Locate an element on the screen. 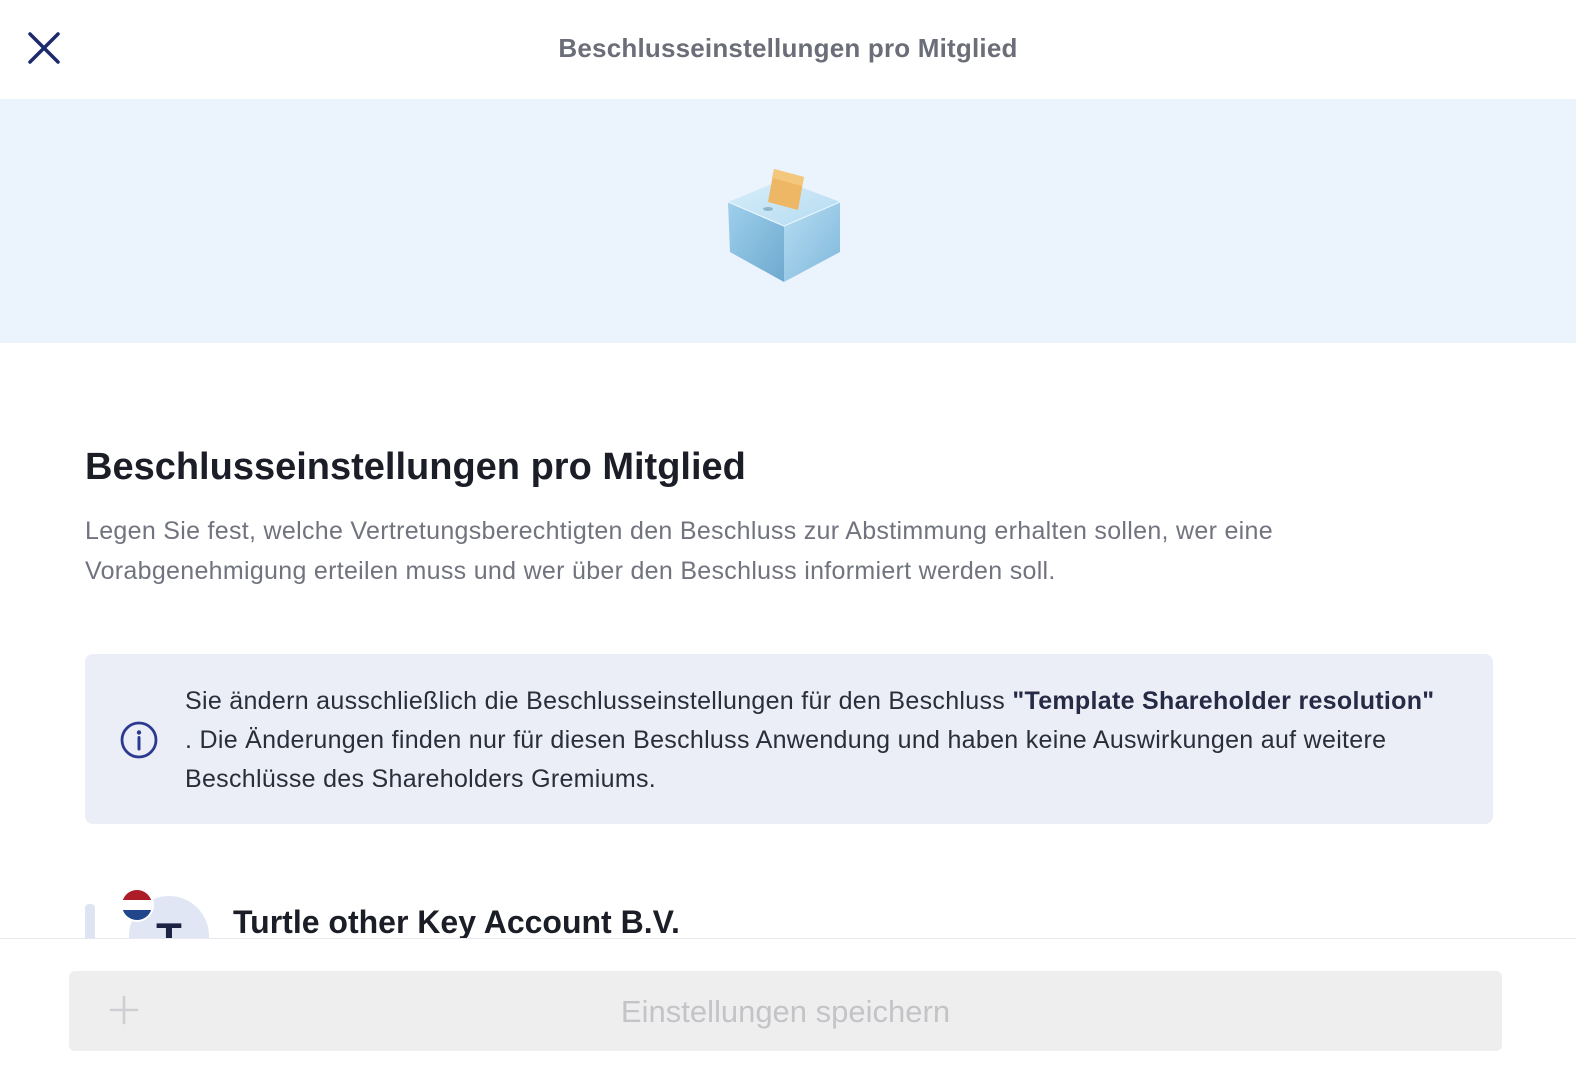 This screenshot has height=1080, width=1576. netherlands-flag-icon is located at coordinates (137, 905).